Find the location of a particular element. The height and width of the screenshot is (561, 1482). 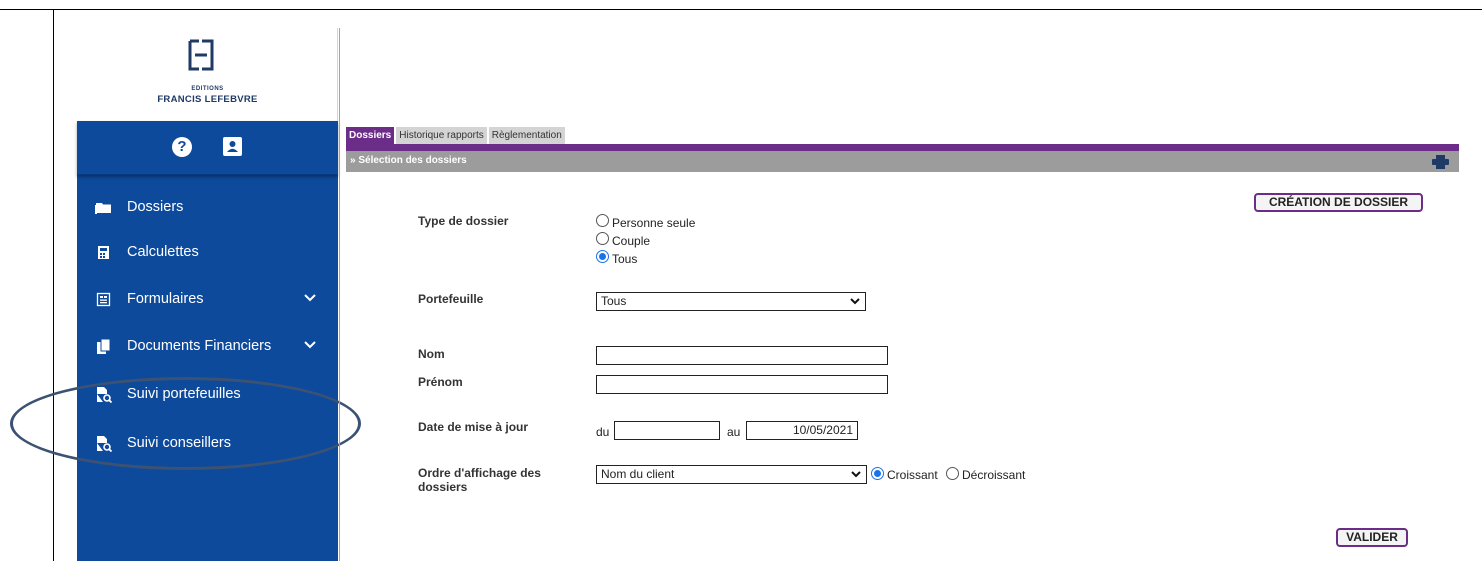

nom-label: Nom is located at coordinates (431, 354).